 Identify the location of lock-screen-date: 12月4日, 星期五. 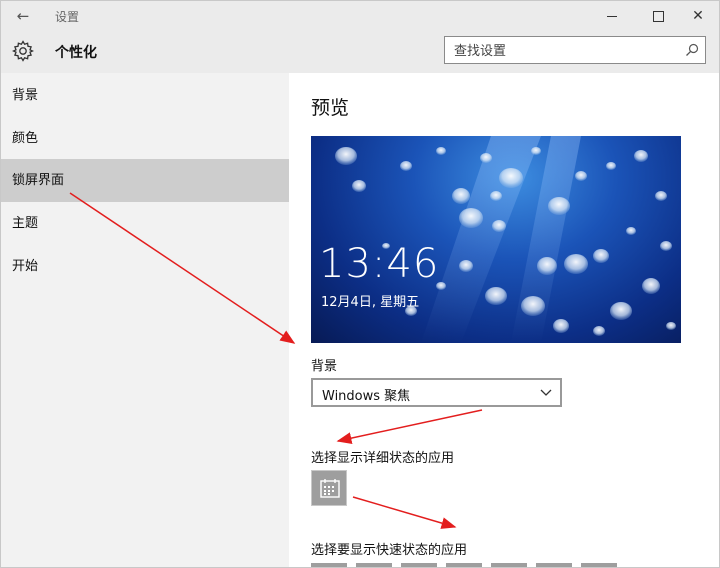
(370, 302).